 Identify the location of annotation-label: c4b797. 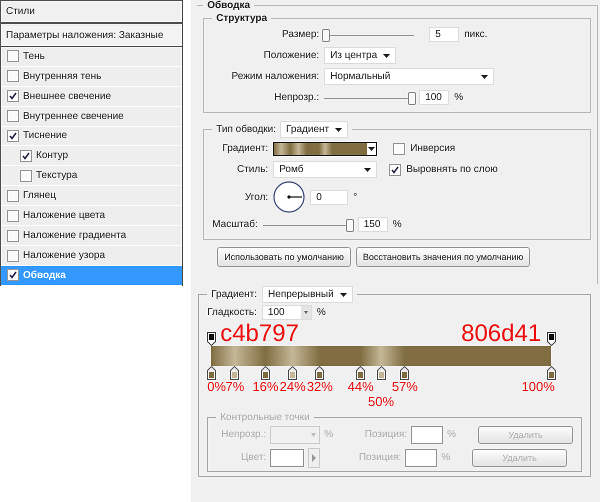
(259, 334).